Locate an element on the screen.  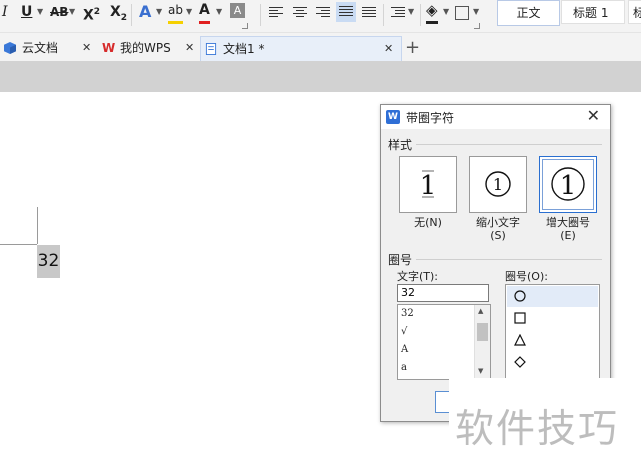
shading-dropdown-icon: ▼ is located at coordinates (446, 11).